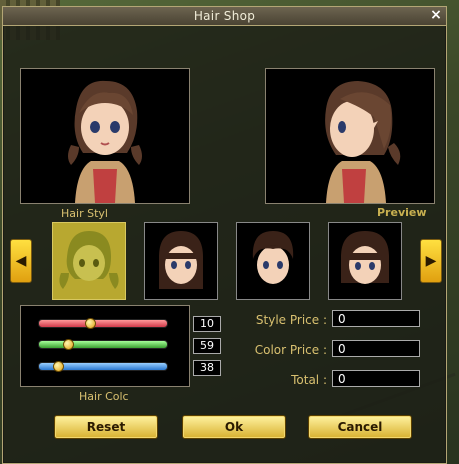 The height and width of the screenshot is (464, 459). I want to click on green-slider, so click(103, 344).